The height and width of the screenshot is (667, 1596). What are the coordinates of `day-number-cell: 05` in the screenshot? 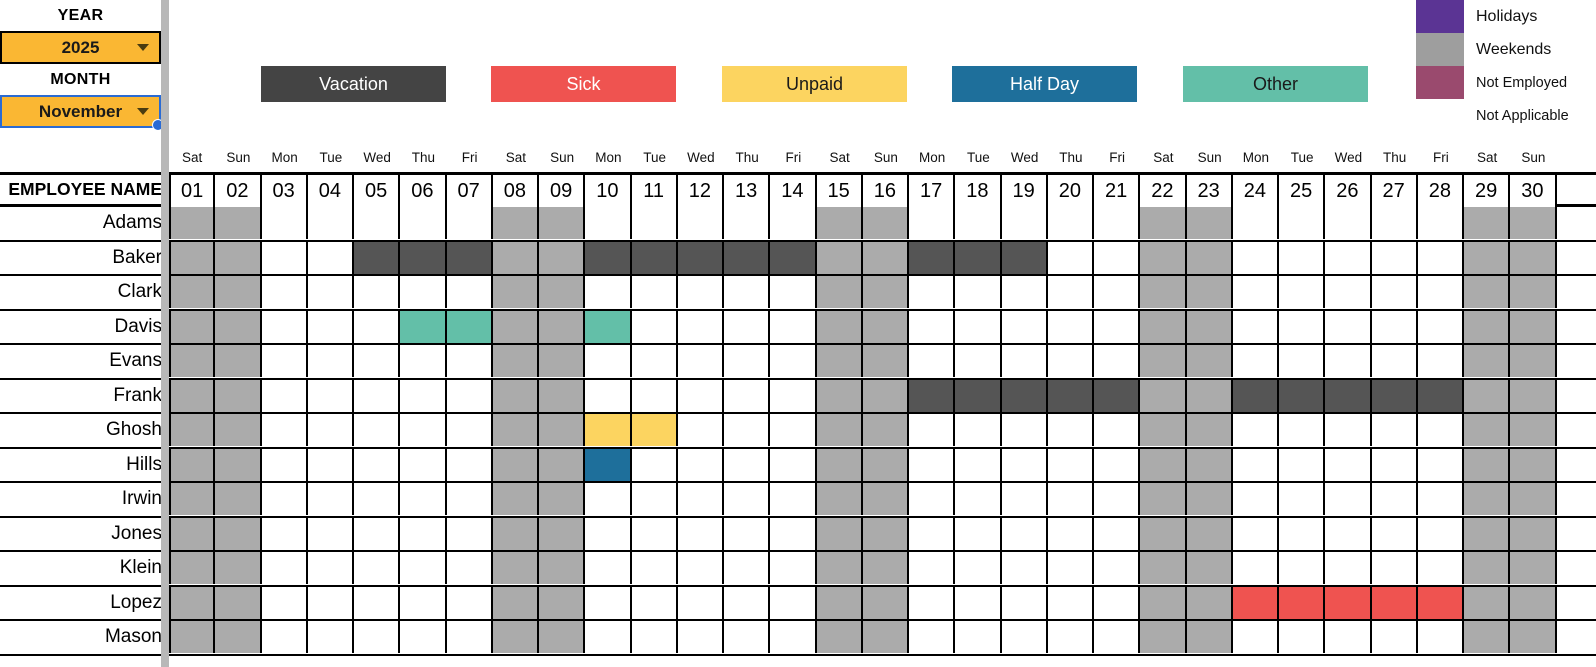 It's located at (377, 191).